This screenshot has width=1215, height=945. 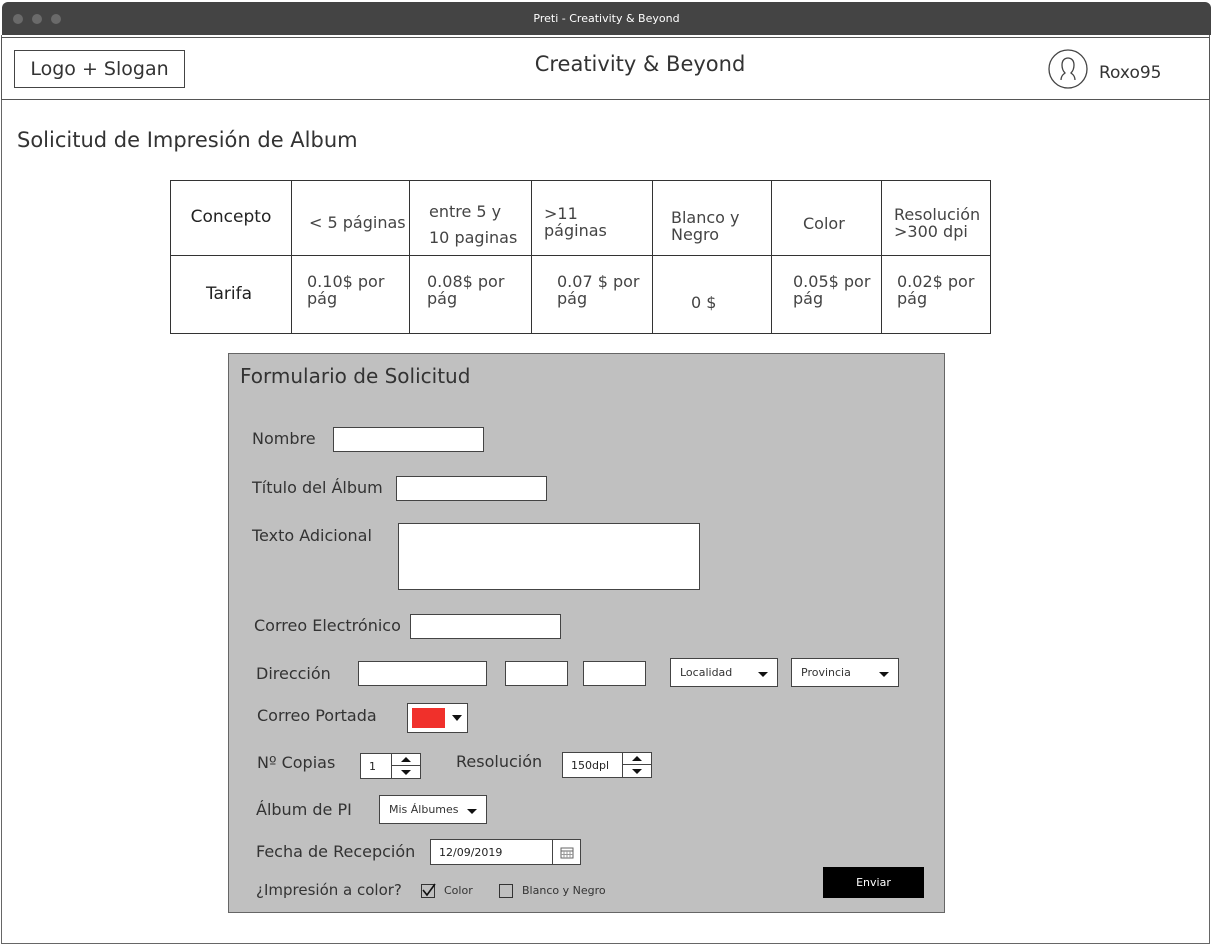 What do you see at coordinates (408, 439) in the screenshot?
I see `name-input` at bounding box center [408, 439].